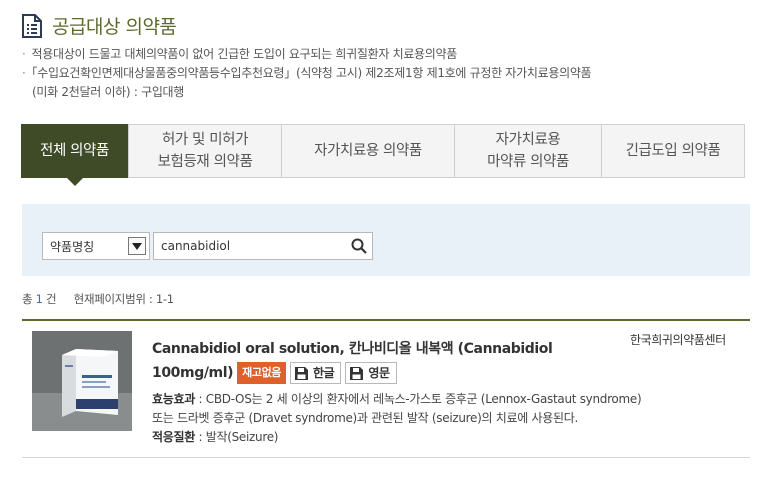 This screenshot has width=775, height=484. I want to click on select-value: 약품명칭, so click(72, 246).